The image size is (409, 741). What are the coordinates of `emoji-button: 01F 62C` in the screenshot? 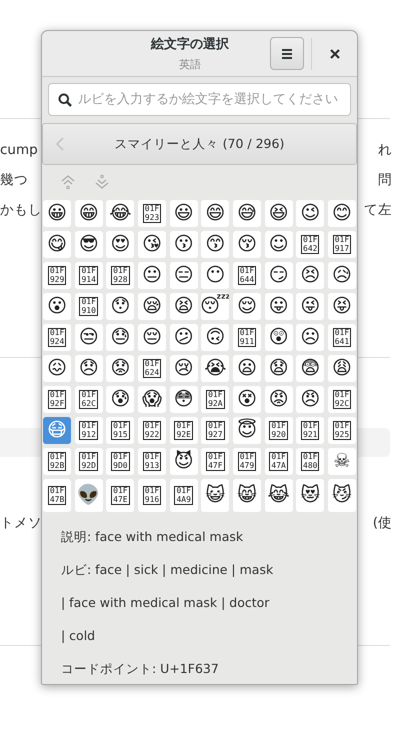 It's located at (88, 399).